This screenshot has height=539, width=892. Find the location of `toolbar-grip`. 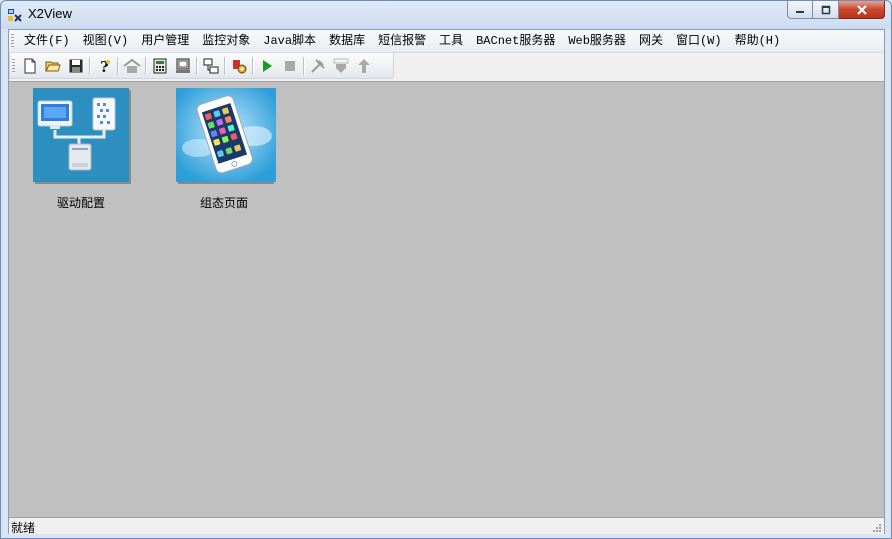

toolbar-grip is located at coordinates (13, 65).